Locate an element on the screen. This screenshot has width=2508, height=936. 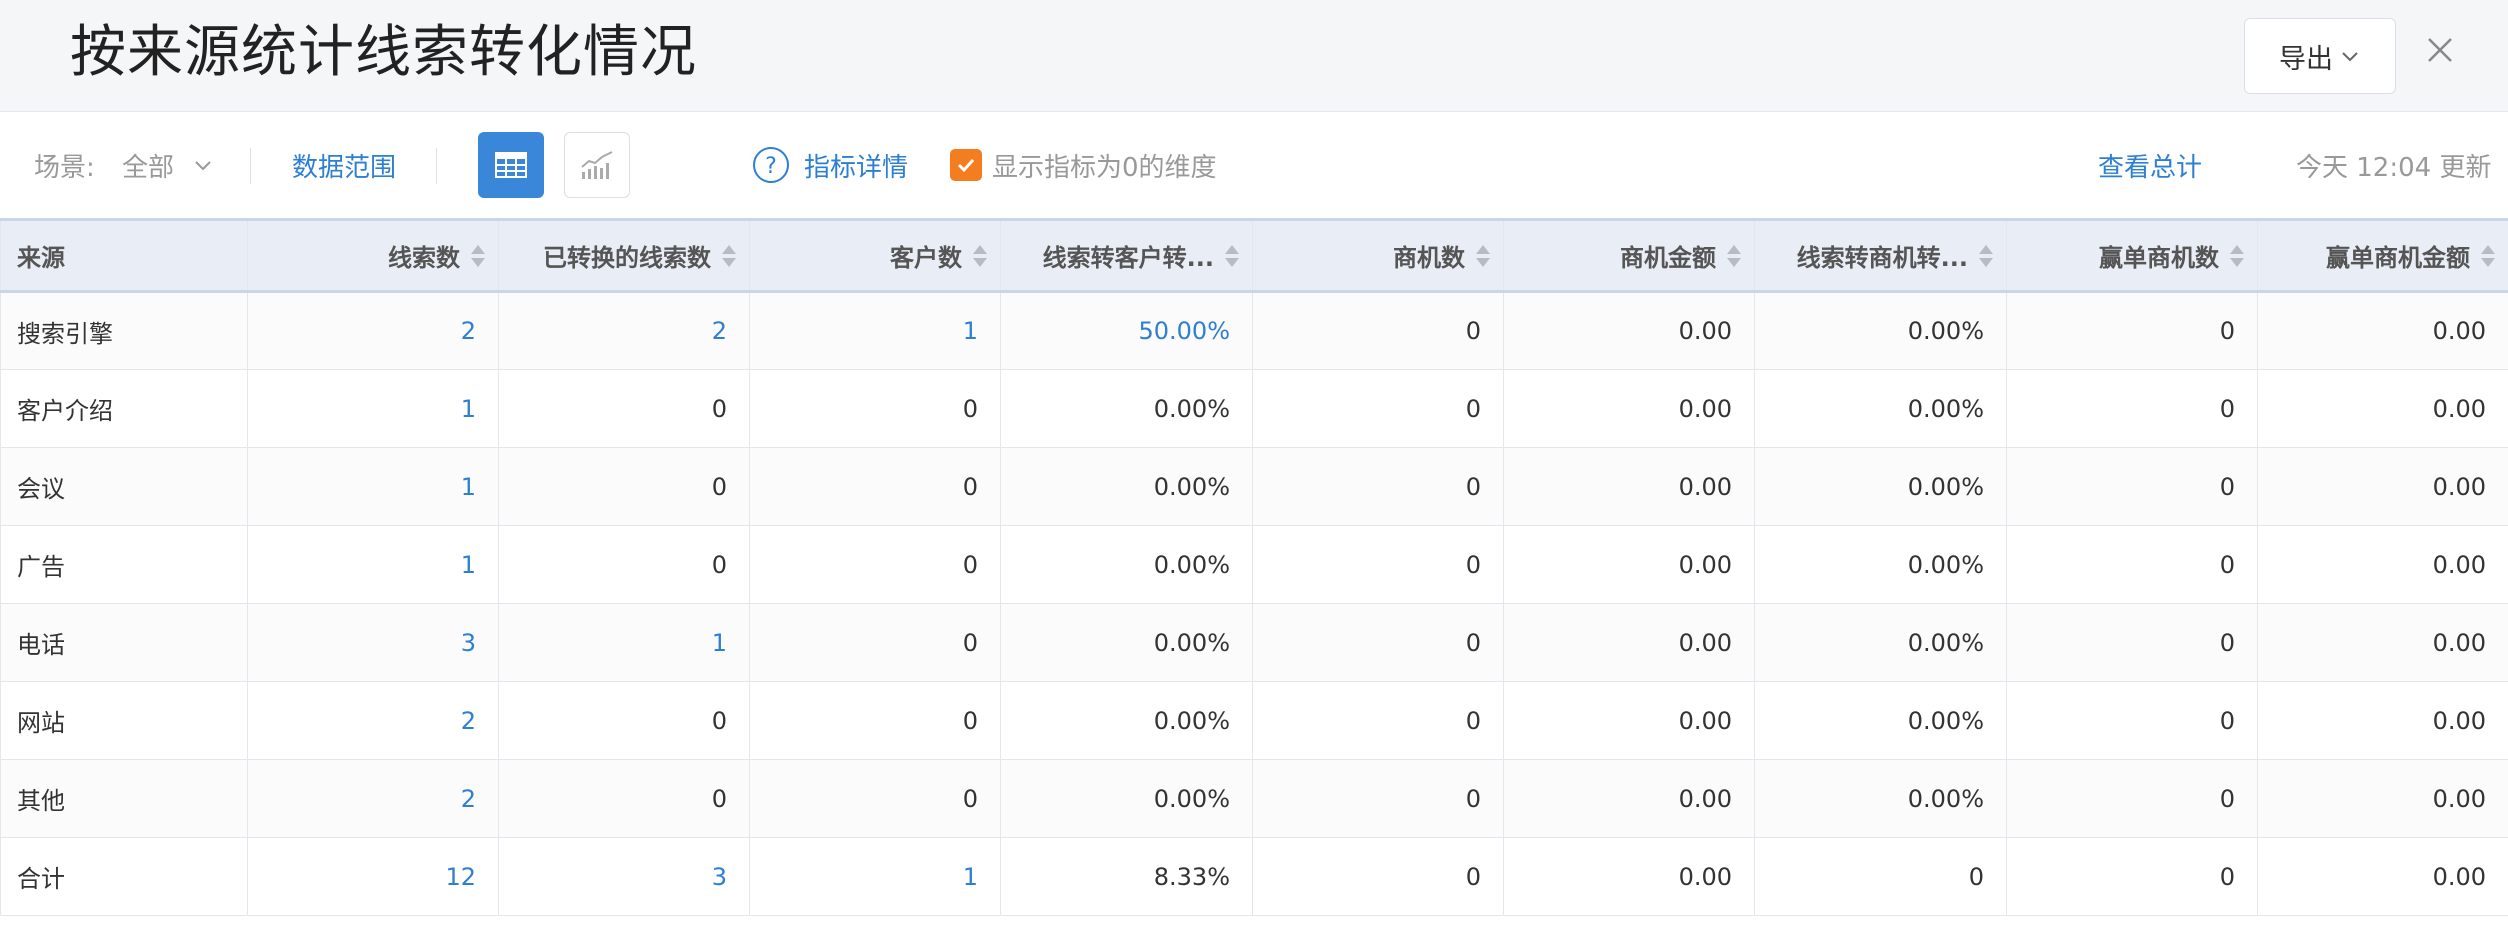
table-view-button is located at coordinates (511, 165).